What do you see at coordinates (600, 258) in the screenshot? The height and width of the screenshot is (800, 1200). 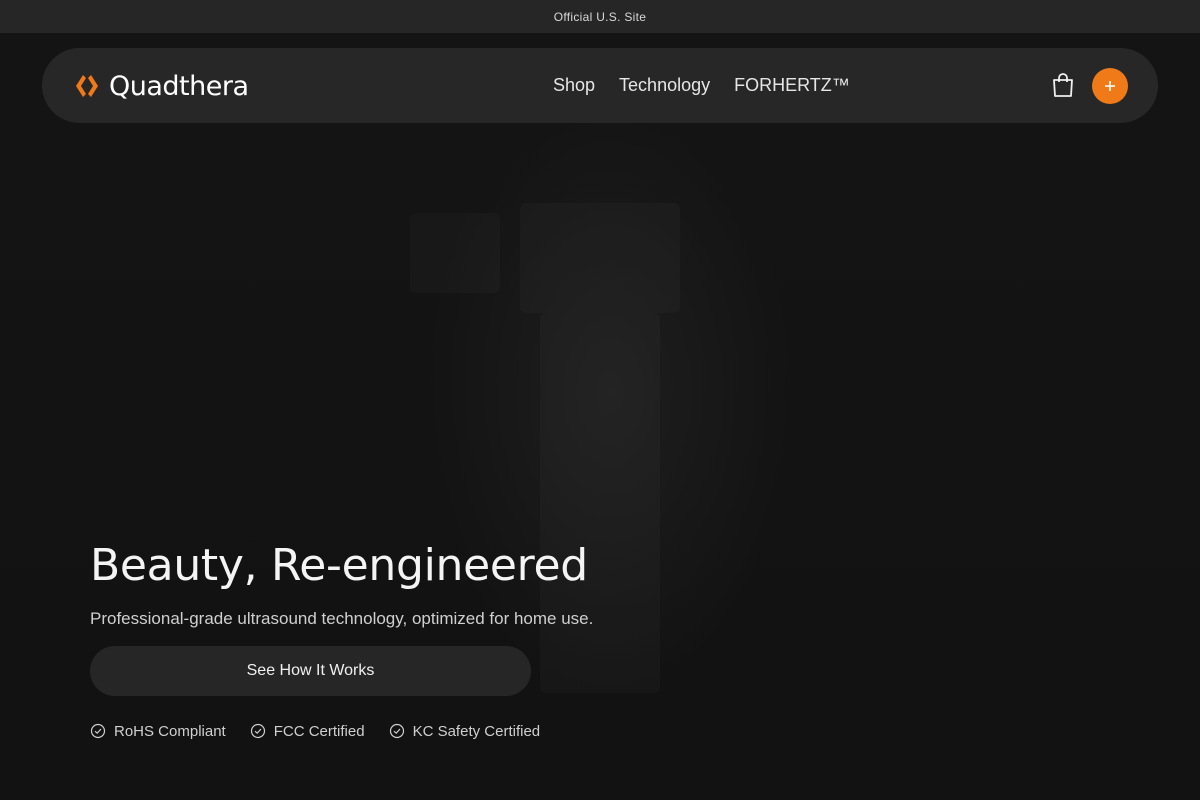 I see `product-silhouette` at bounding box center [600, 258].